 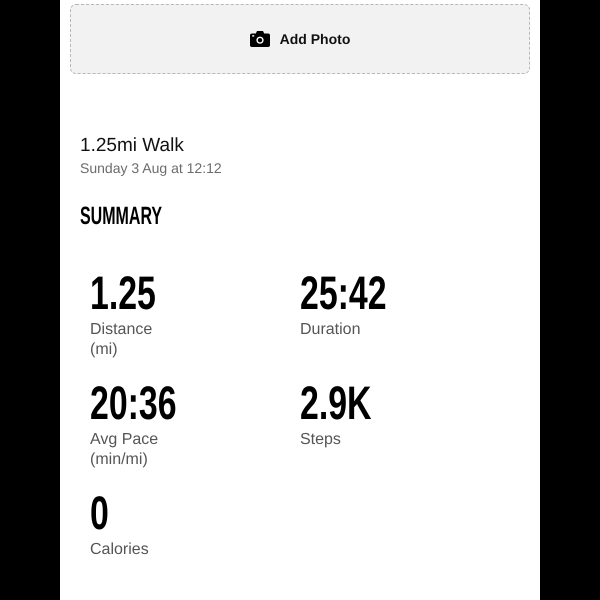 I want to click on stat-value: 2.9K, so click(x=336, y=402).